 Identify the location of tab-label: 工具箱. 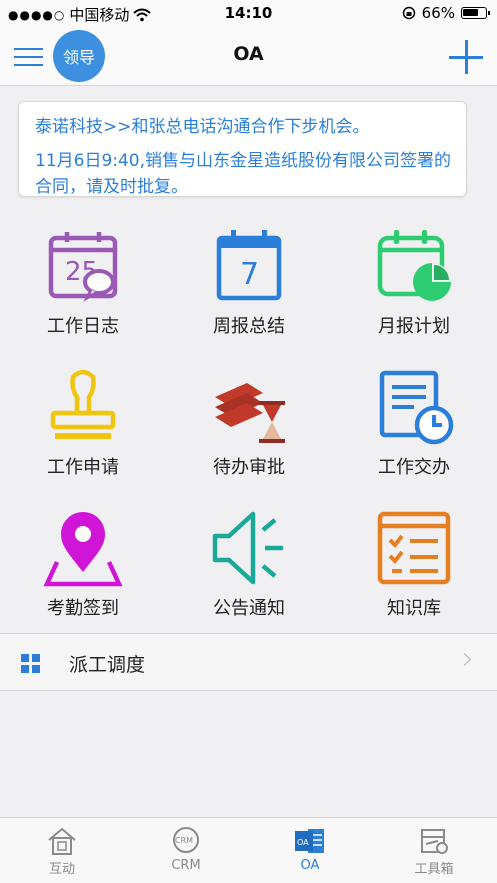
(434, 869).